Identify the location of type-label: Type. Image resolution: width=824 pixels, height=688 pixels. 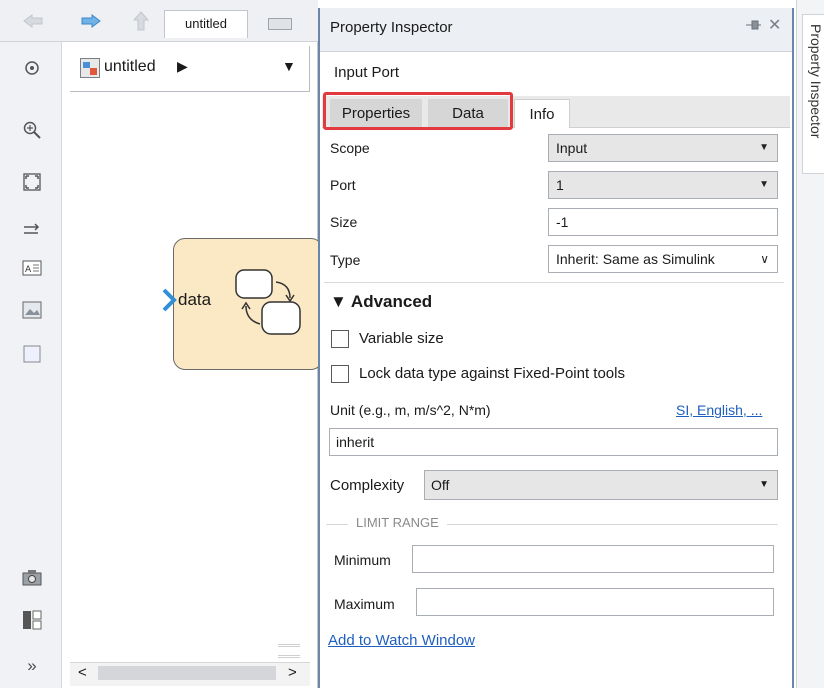
(345, 260).